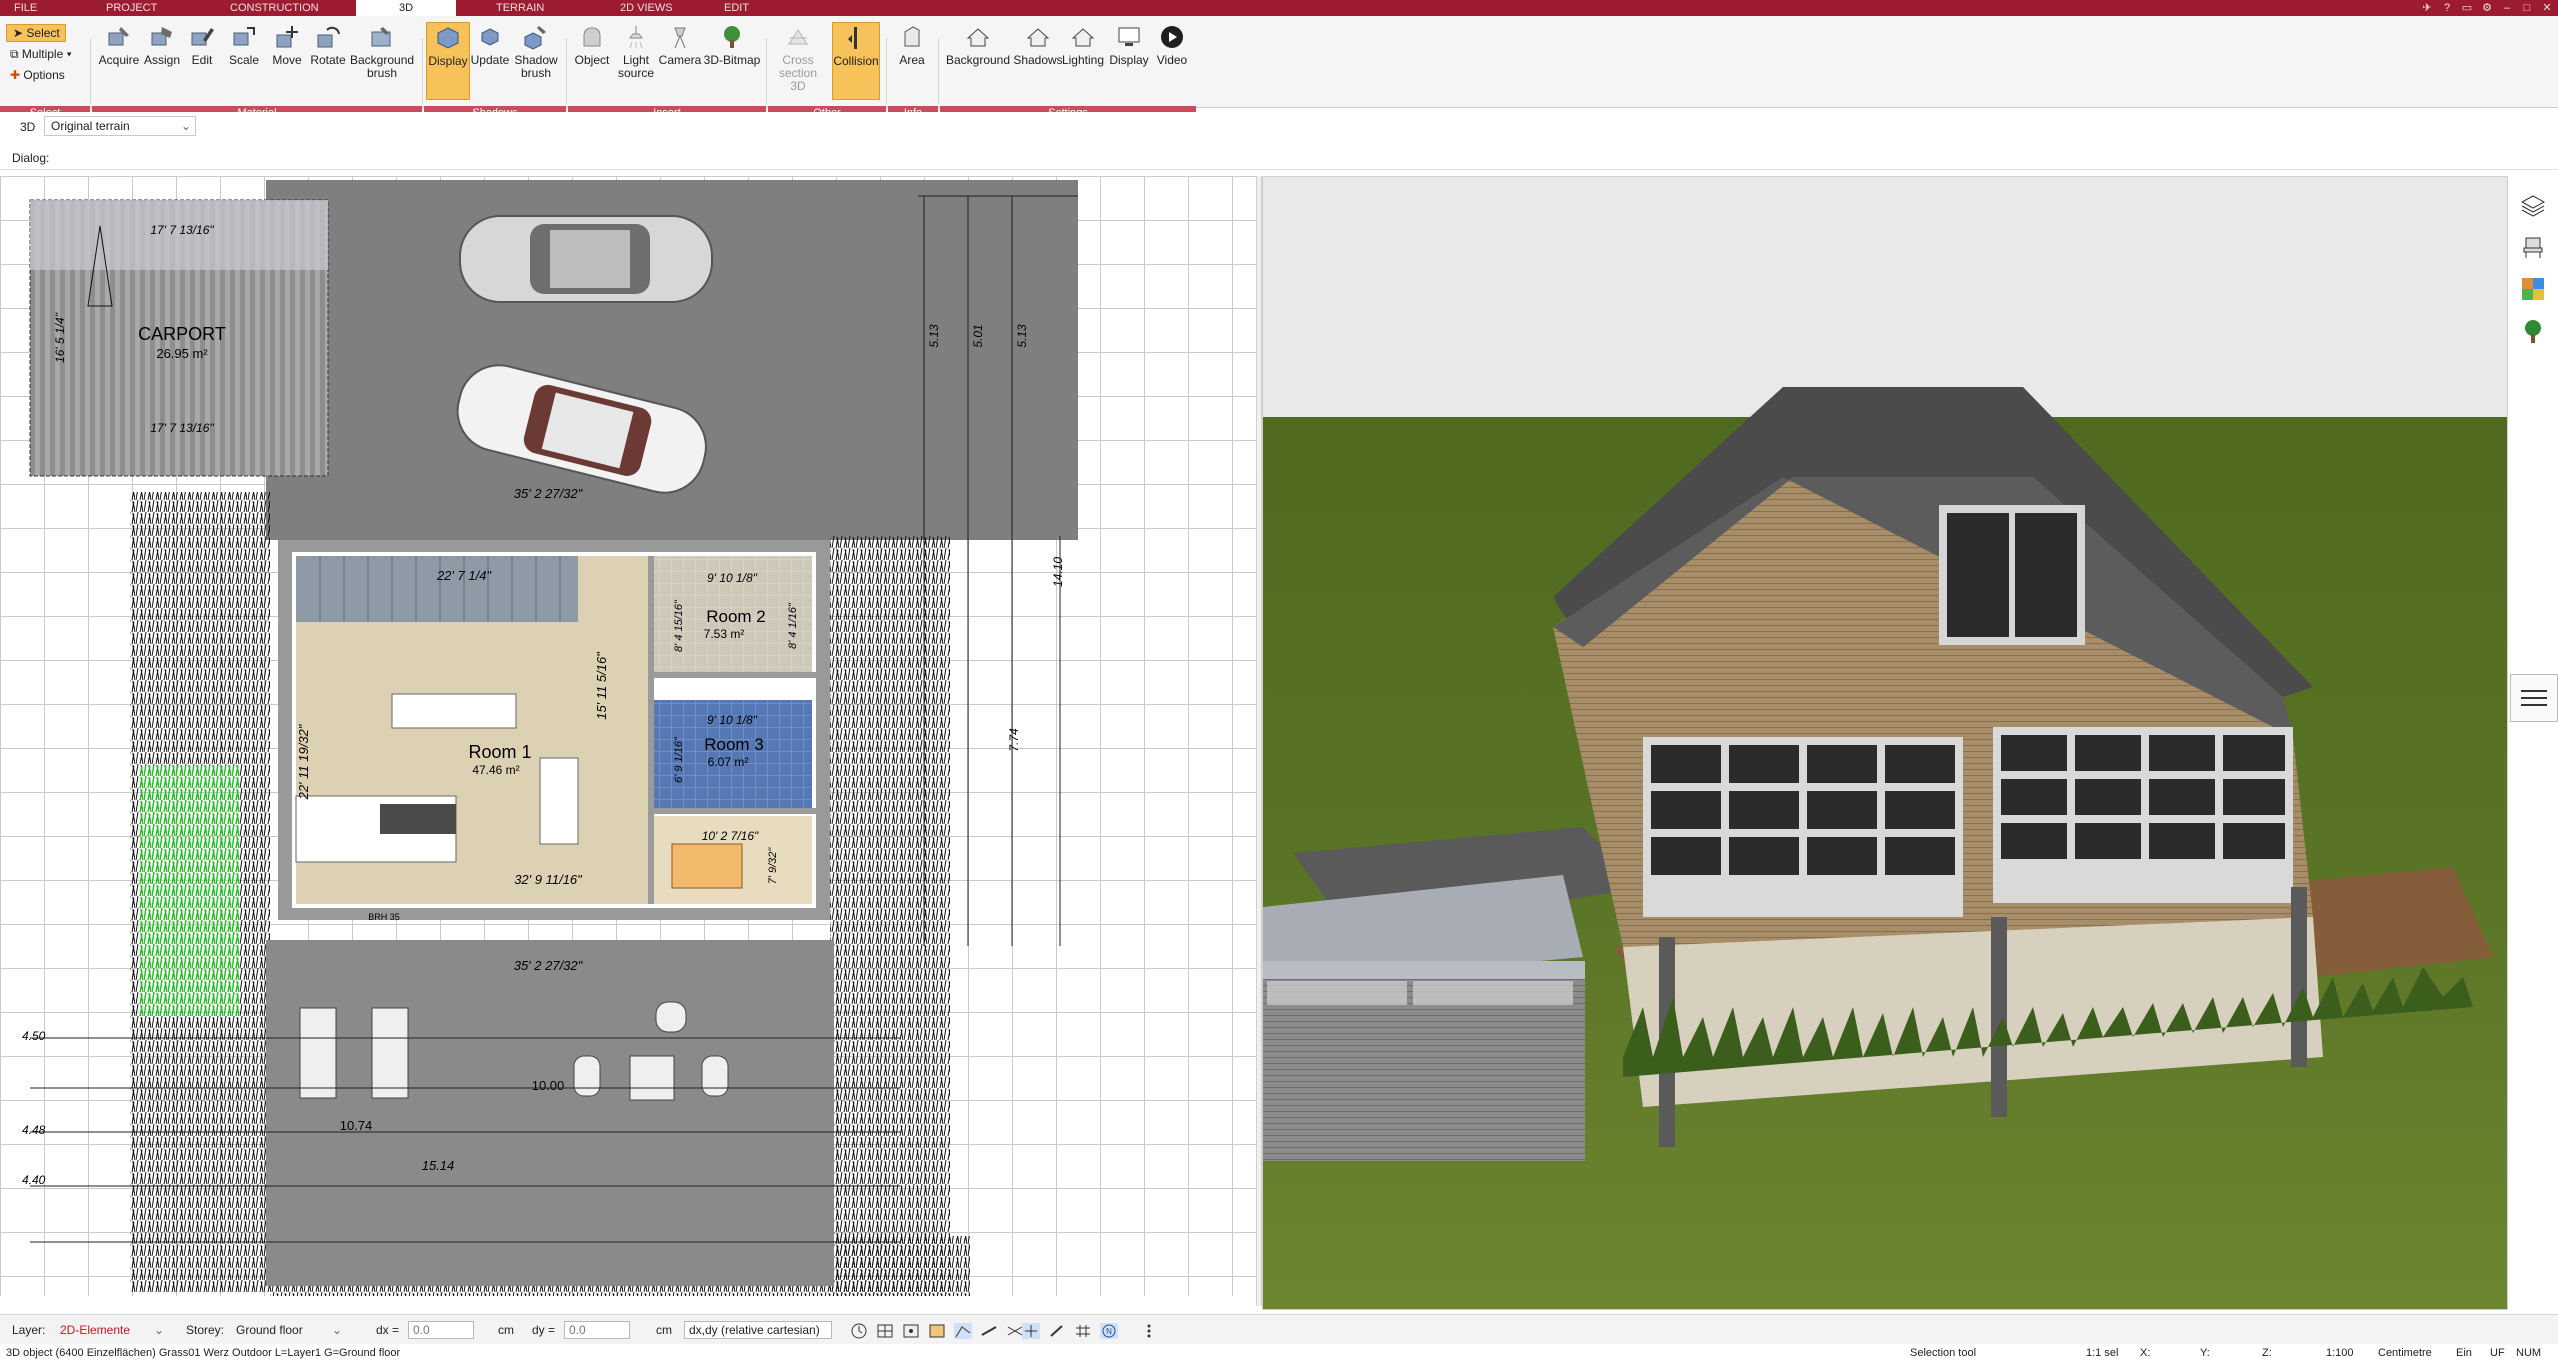 Image resolution: width=2558 pixels, height=1363 pixels. What do you see at coordinates (44, 75) in the screenshot?
I see `options-label: Options` at bounding box center [44, 75].